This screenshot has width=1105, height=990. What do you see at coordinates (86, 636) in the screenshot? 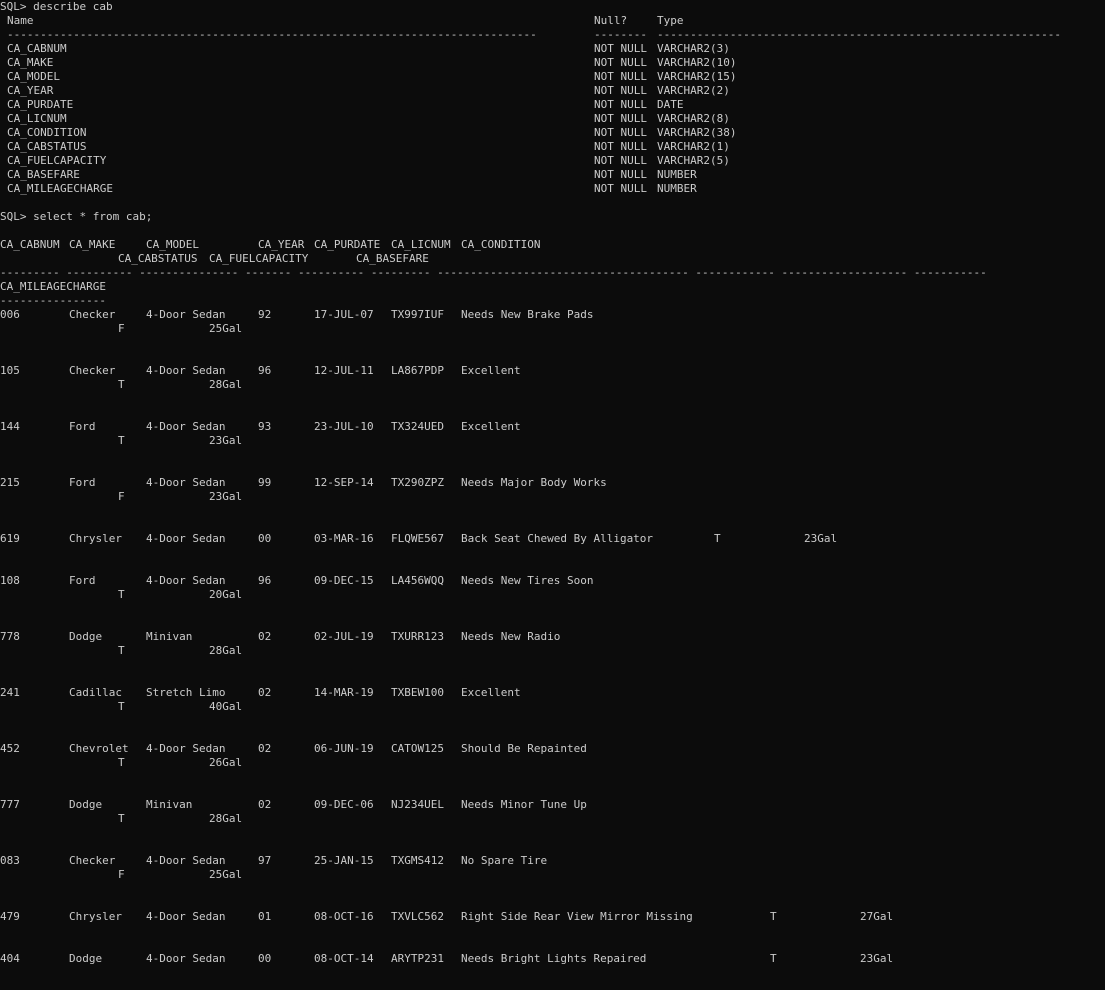
I see `cell-make: Dodge` at bounding box center [86, 636].